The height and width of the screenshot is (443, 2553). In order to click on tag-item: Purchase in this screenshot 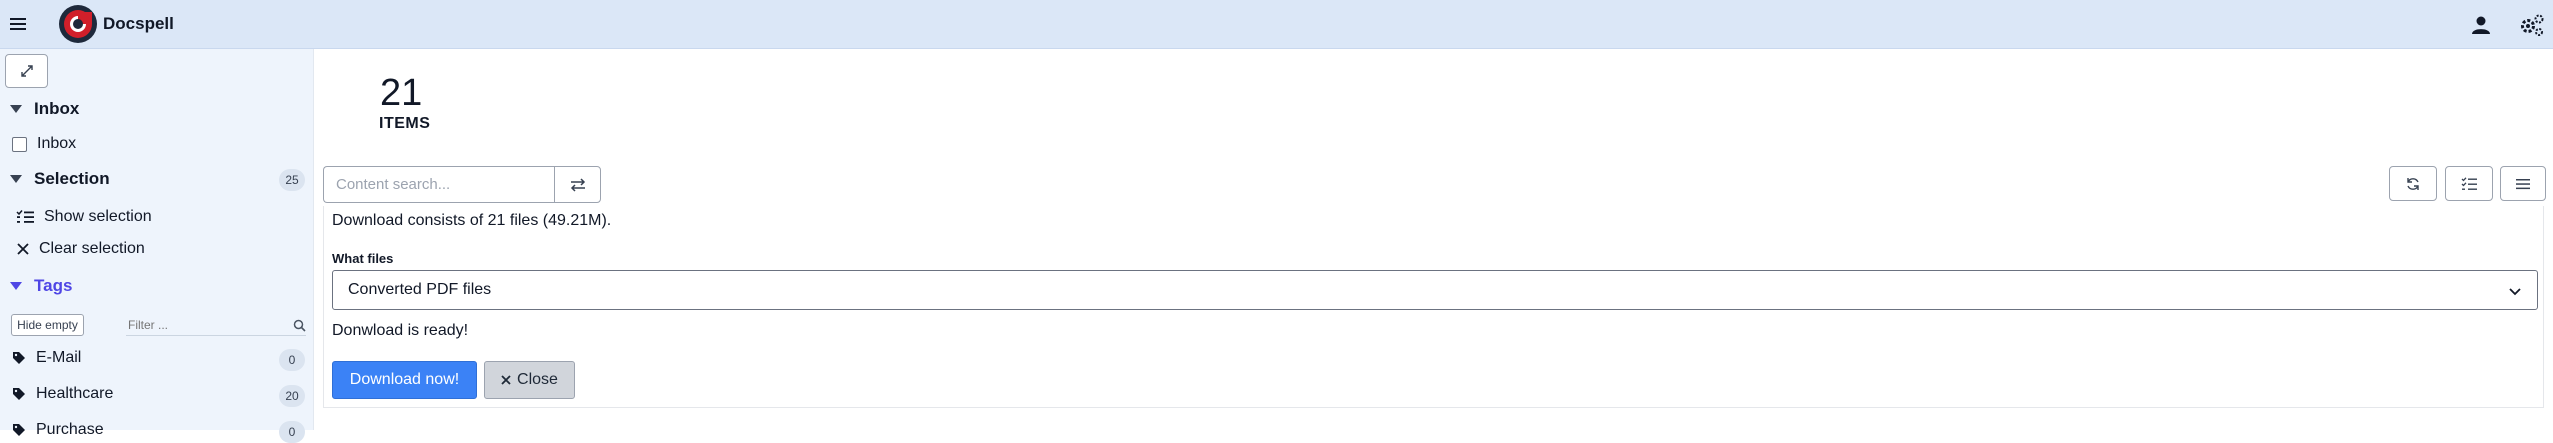, I will do `click(58, 430)`.